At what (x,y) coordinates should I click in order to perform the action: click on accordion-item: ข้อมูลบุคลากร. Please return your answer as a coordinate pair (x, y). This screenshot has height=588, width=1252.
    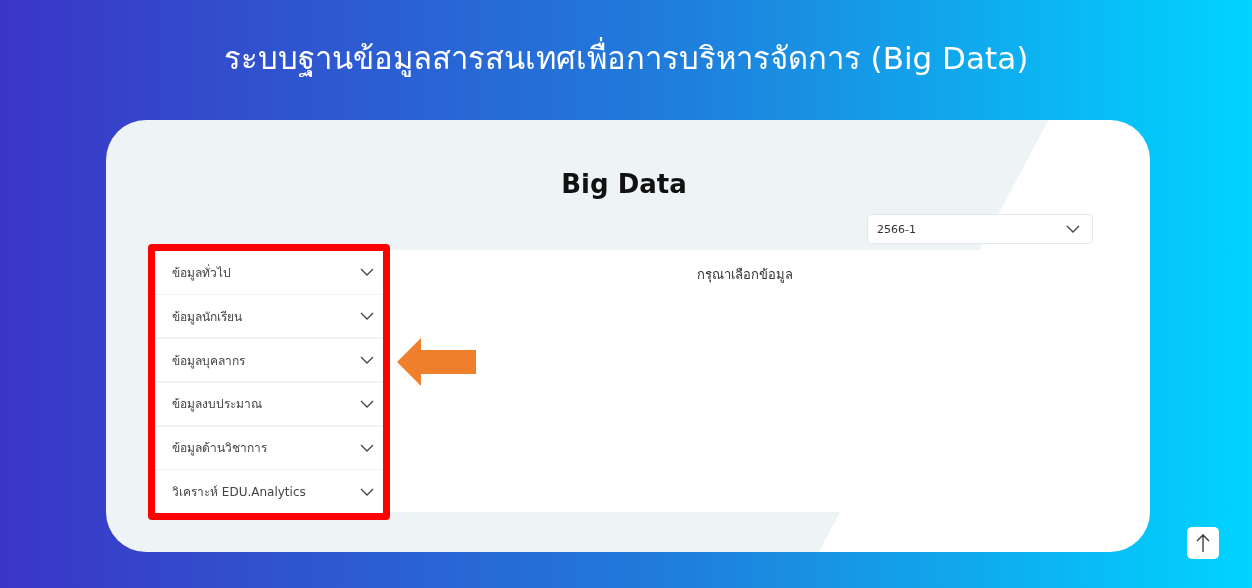
    Looking at the image, I should click on (269, 360).